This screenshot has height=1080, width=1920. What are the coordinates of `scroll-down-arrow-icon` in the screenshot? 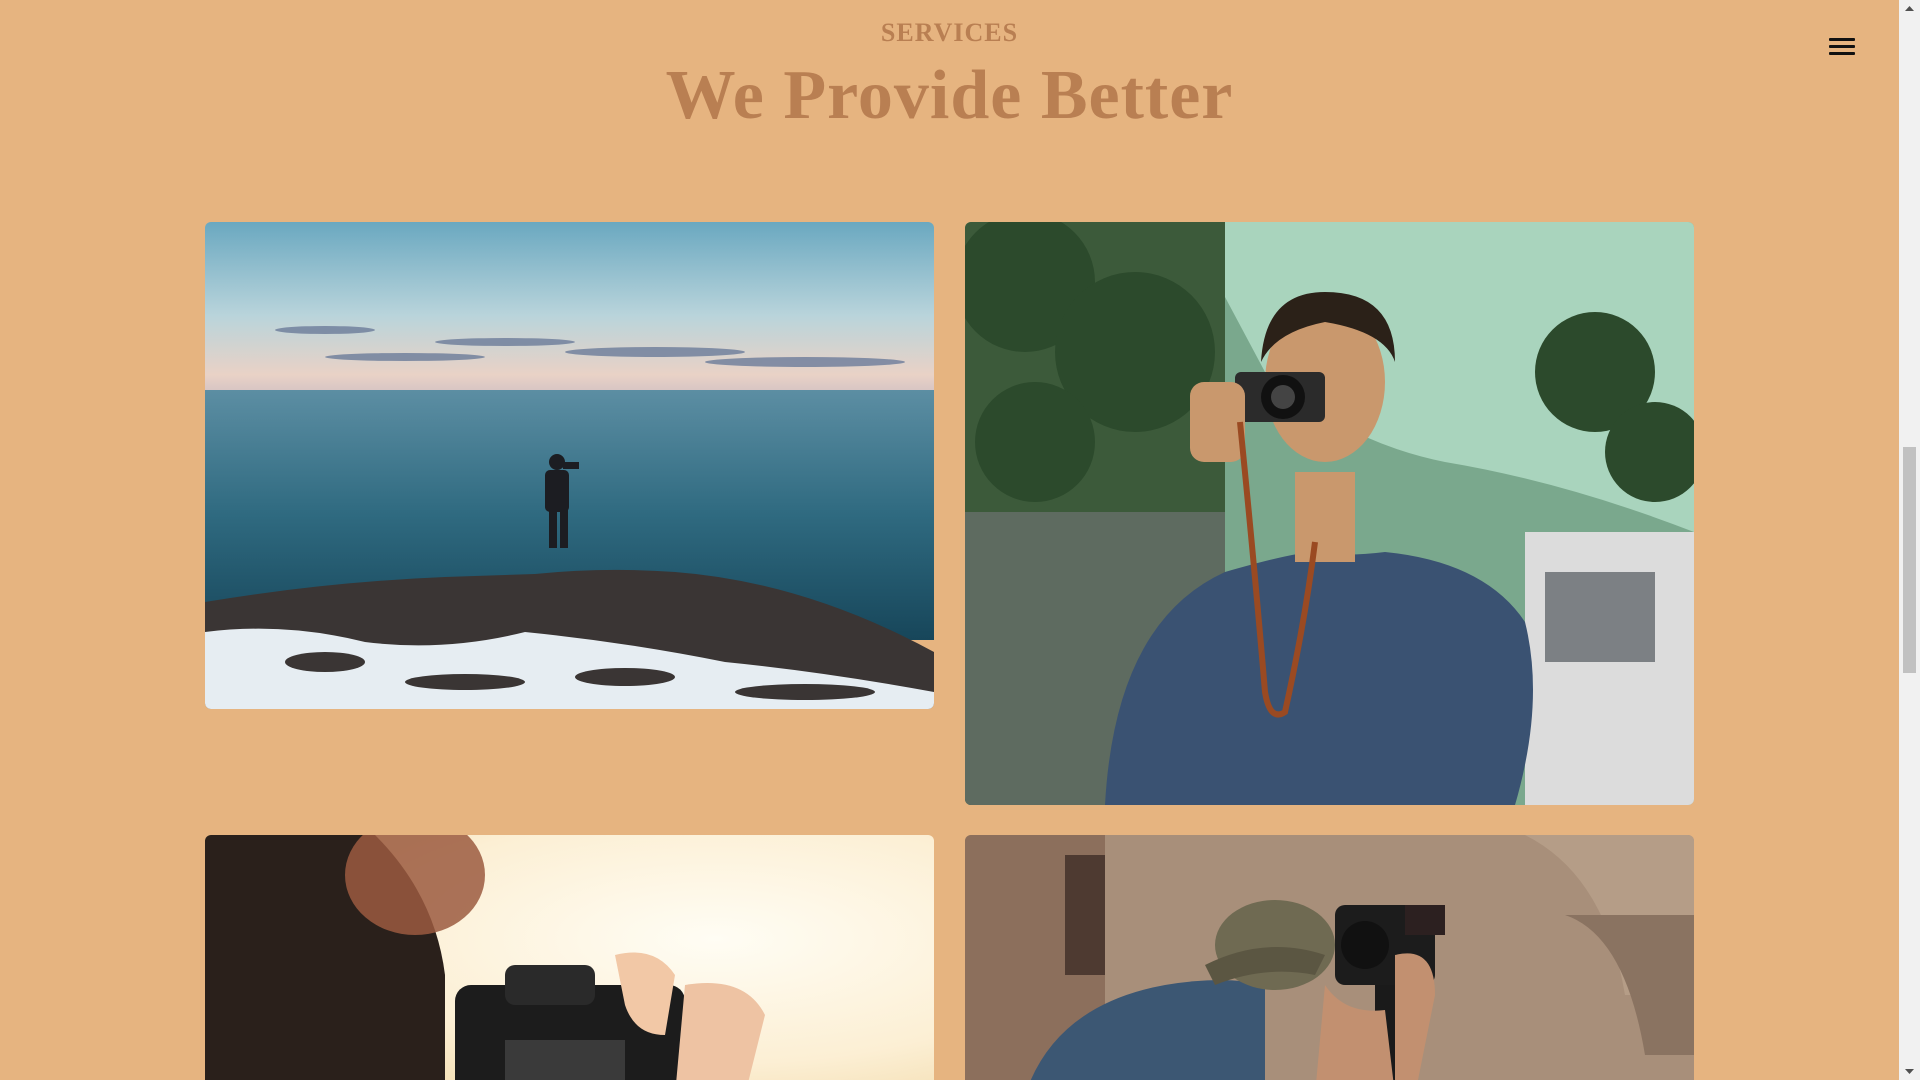 It's located at (1909, 1071).